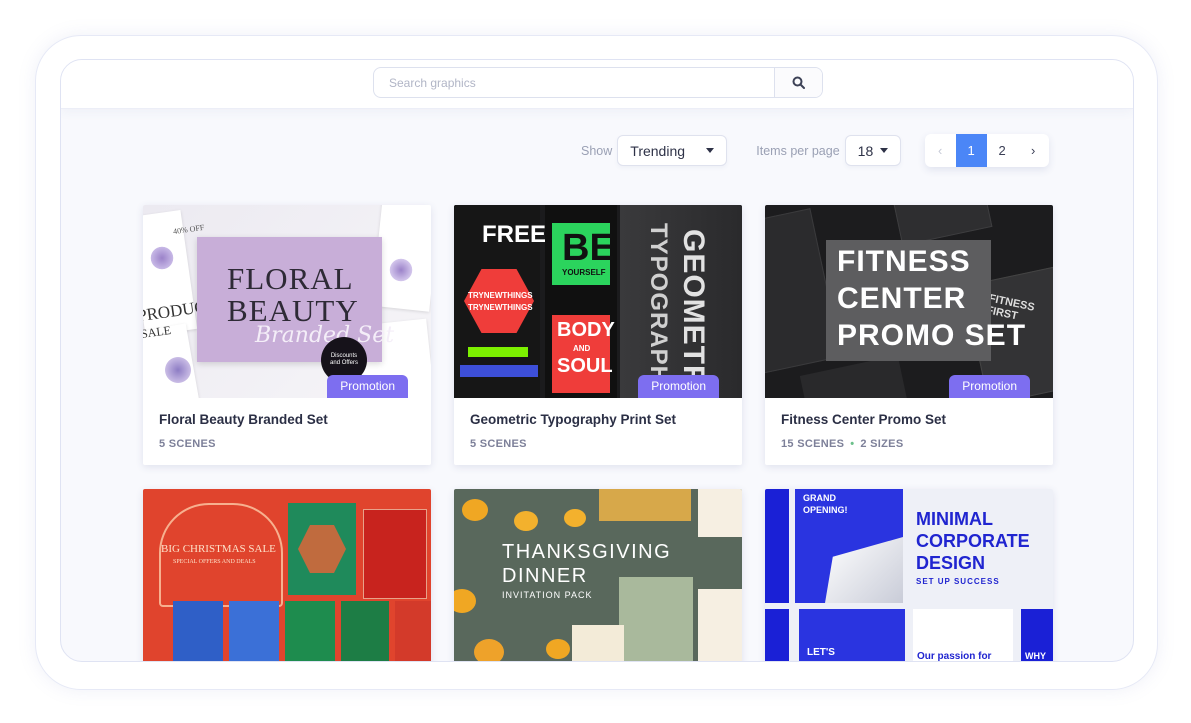  I want to click on search-button, so click(798, 82).